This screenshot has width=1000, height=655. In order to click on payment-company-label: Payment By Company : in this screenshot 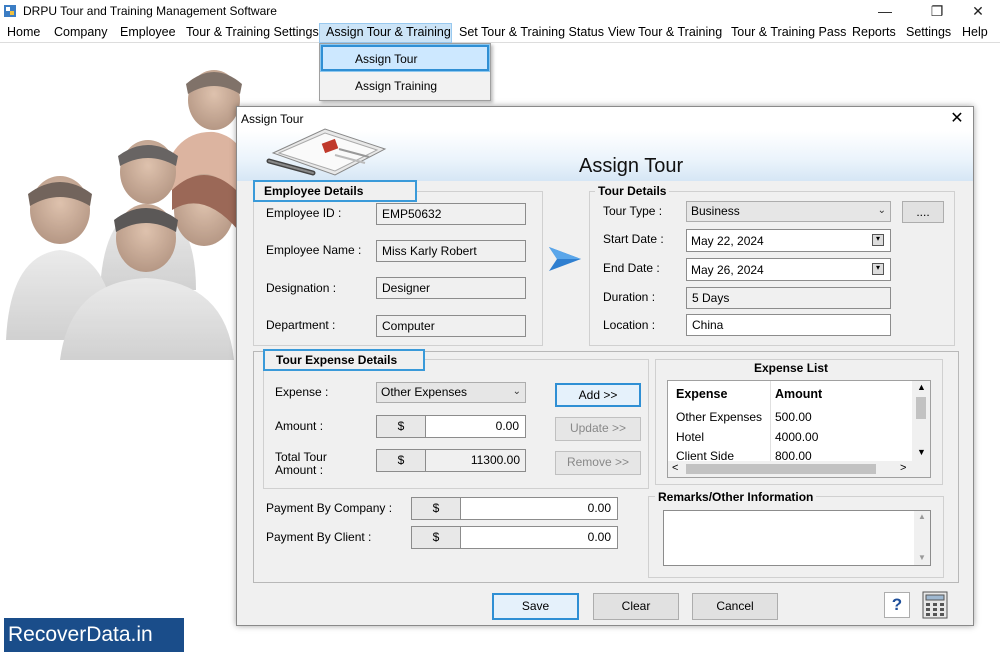, I will do `click(329, 508)`.